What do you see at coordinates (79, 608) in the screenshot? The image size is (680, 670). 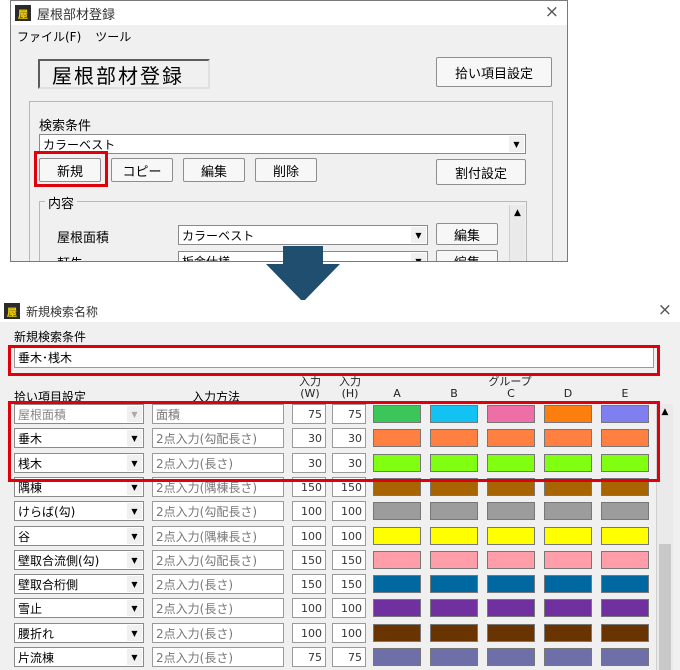 I see `pick-item-combo: 雪止 ▼` at bounding box center [79, 608].